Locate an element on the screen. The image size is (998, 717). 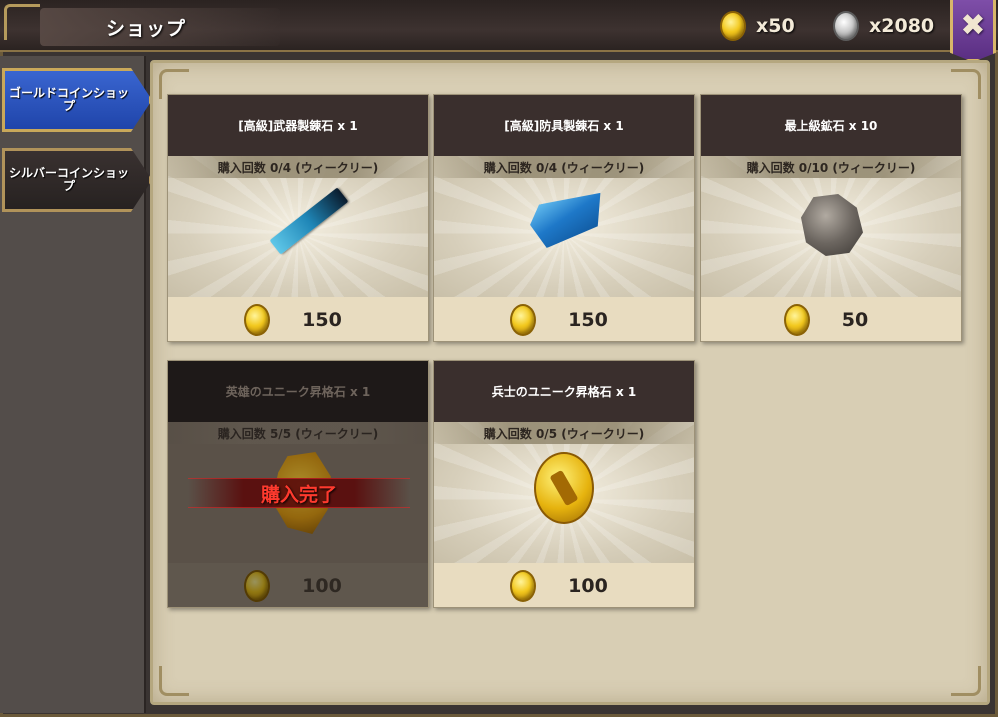
shop-item-card: [高級]武器製錬石 x 1 購入回数 0/4 (ウィークリー) 150 is located at coordinates (298, 218).